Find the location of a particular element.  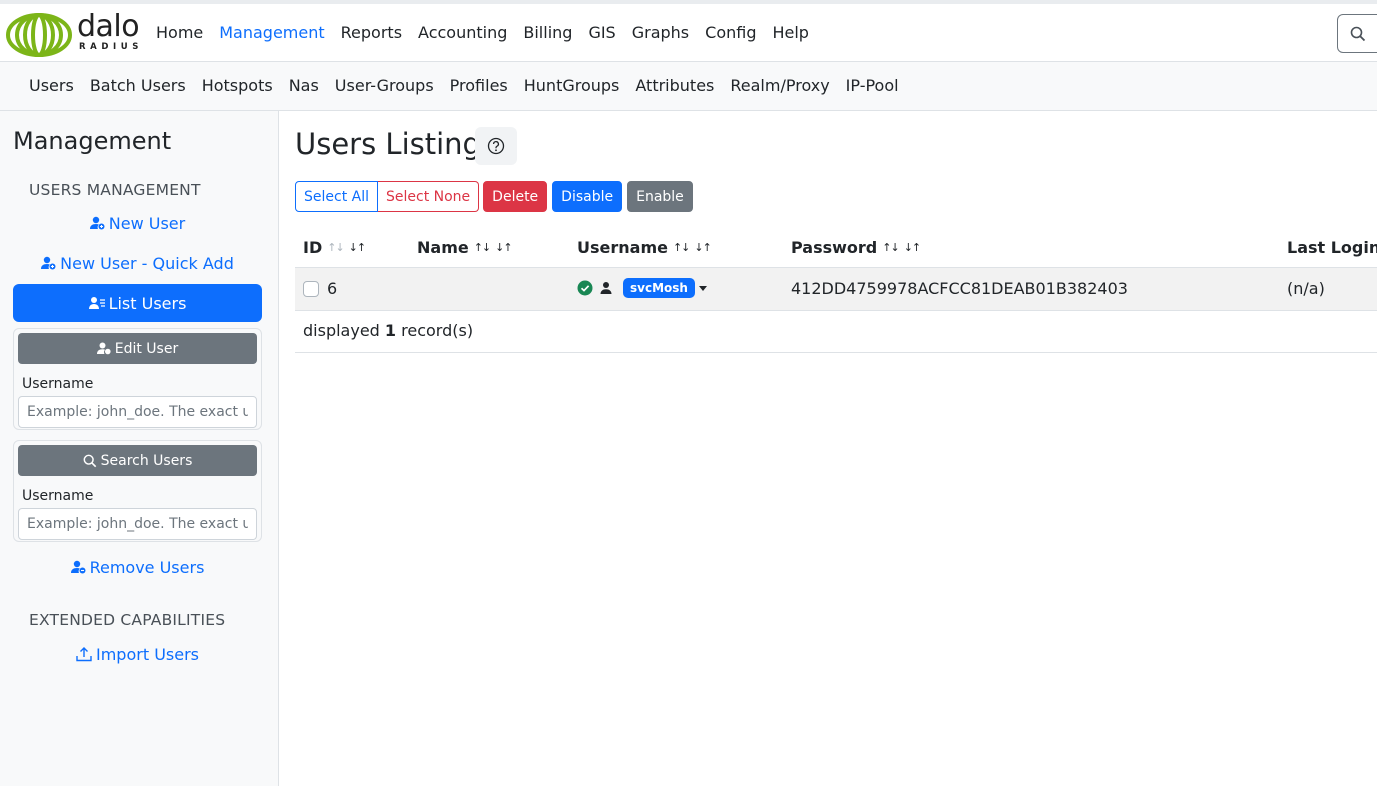

search-users-button: Search Users is located at coordinates (137, 460).